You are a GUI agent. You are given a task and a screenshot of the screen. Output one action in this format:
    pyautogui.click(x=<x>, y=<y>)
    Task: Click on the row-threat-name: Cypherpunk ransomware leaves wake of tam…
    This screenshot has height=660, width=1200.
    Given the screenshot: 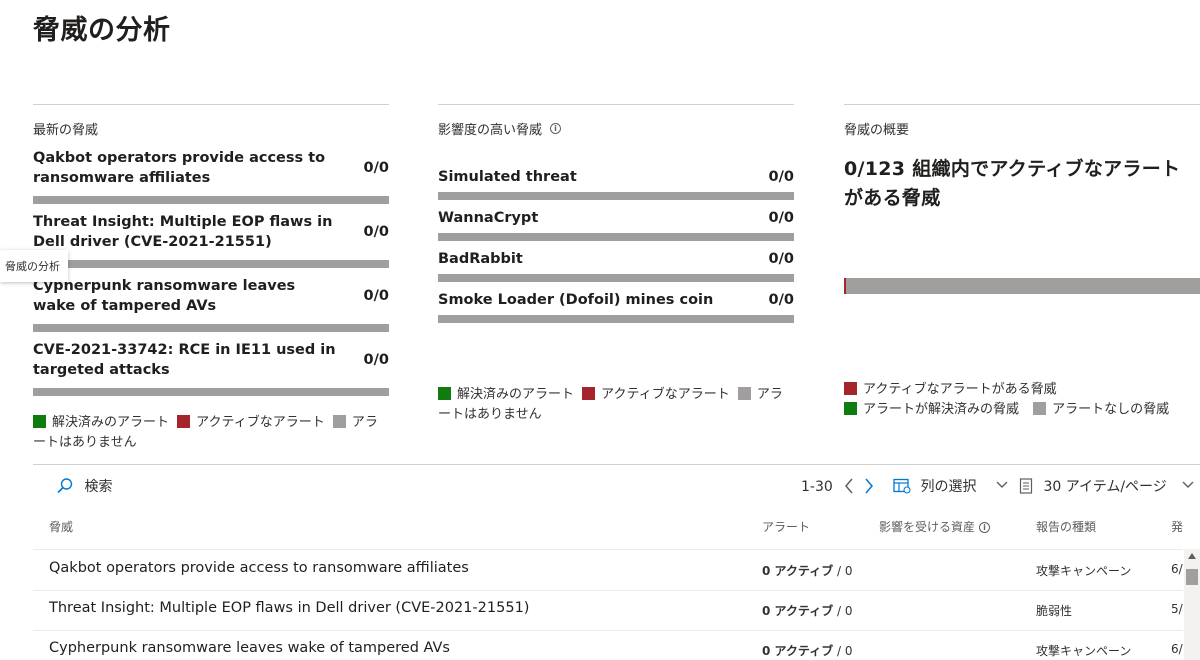 What is the action you would take?
    pyautogui.click(x=249, y=648)
    